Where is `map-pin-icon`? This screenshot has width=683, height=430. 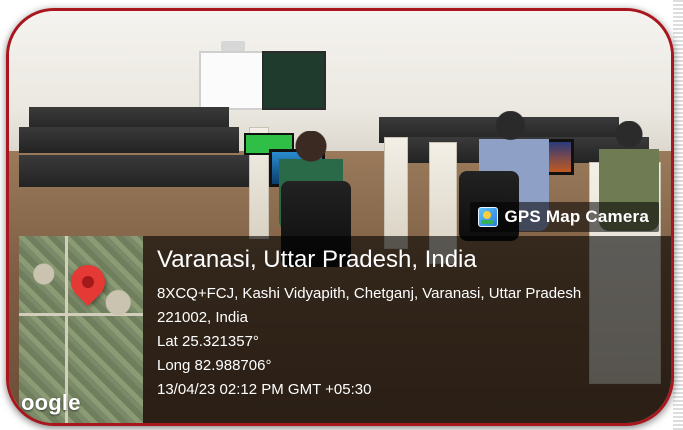
map-pin-icon is located at coordinates (88, 282).